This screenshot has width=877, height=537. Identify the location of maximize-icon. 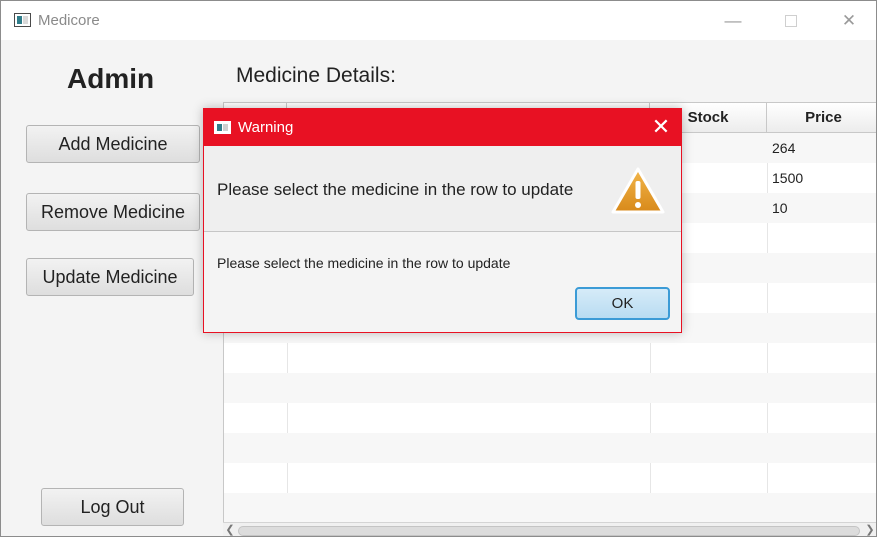
(791, 21).